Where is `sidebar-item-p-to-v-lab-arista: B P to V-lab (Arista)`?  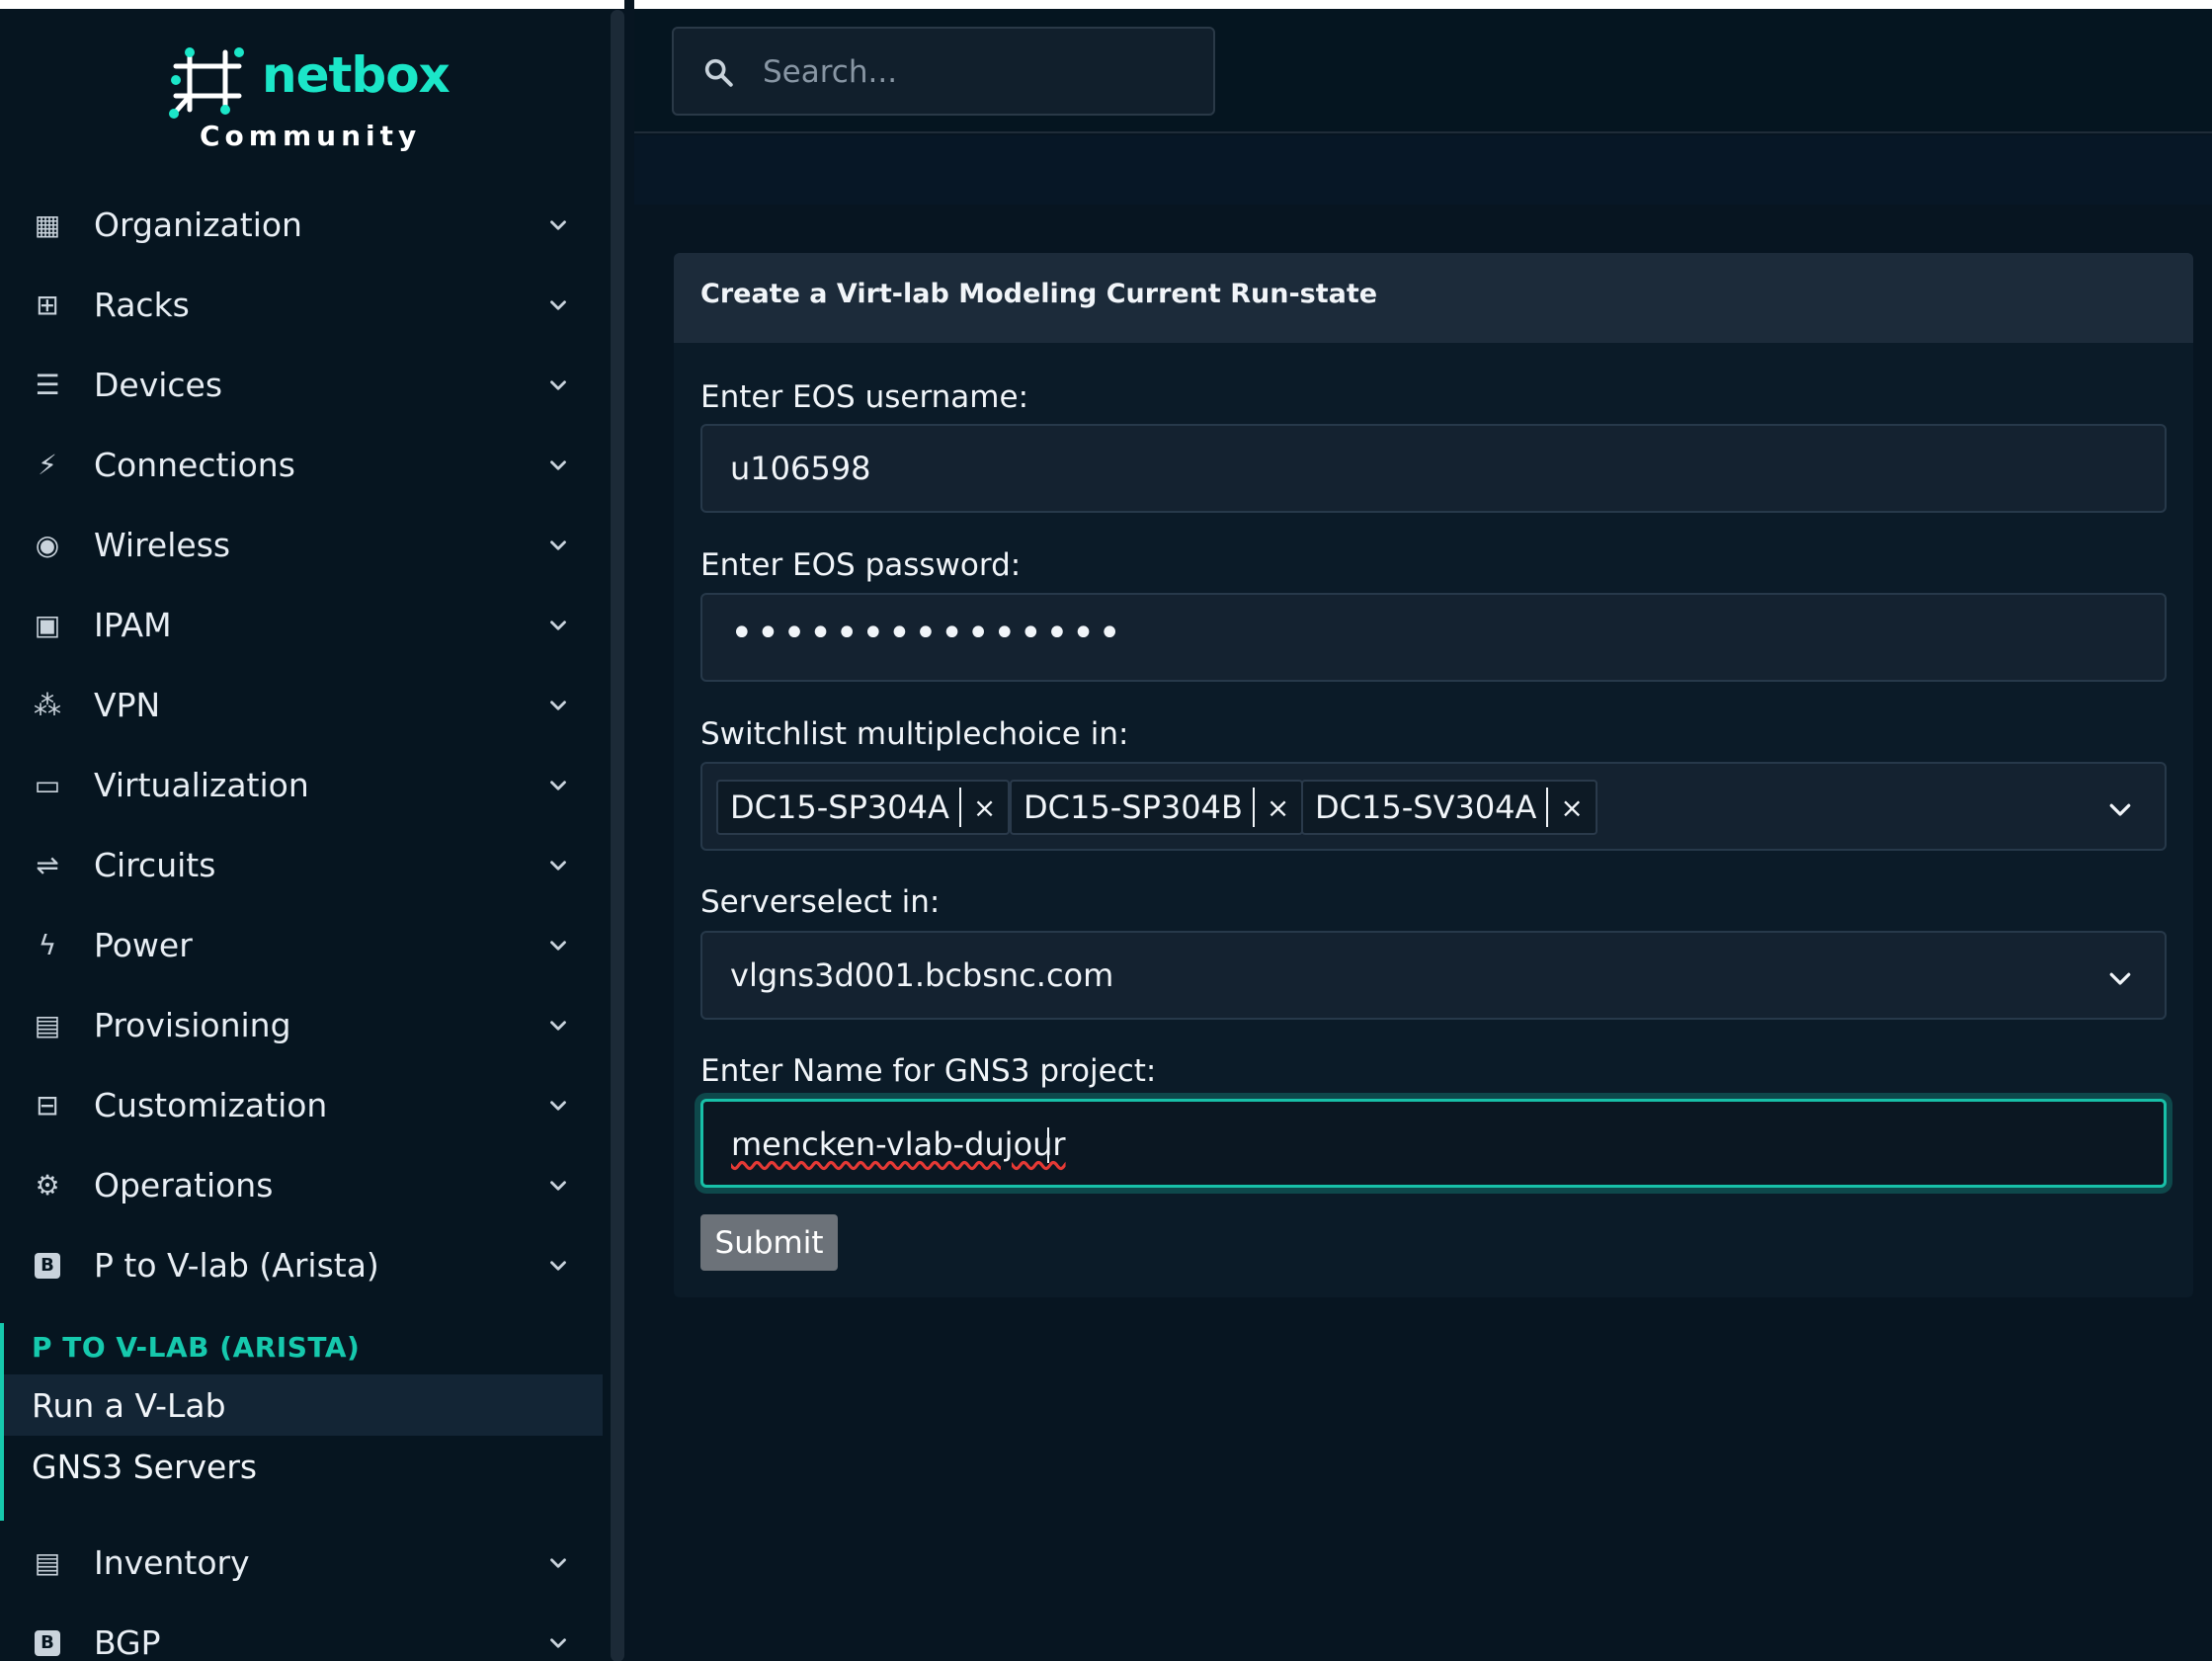
sidebar-item-p-to-v-lab-arista: B P to V-lab (Arista) is located at coordinates (301, 1265).